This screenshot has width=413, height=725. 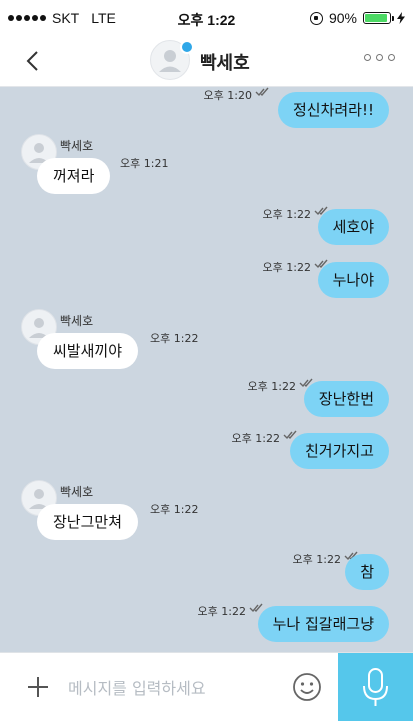 I want to click on message-input, so click(x=173, y=688).